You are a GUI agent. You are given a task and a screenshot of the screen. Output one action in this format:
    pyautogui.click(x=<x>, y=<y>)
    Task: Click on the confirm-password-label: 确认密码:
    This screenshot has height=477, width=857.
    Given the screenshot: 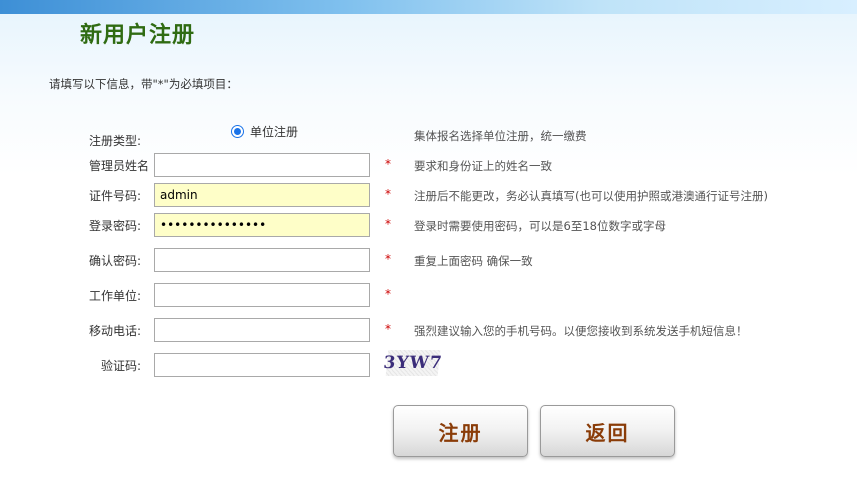 What is the action you would take?
    pyautogui.click(x=115, y=261)
    